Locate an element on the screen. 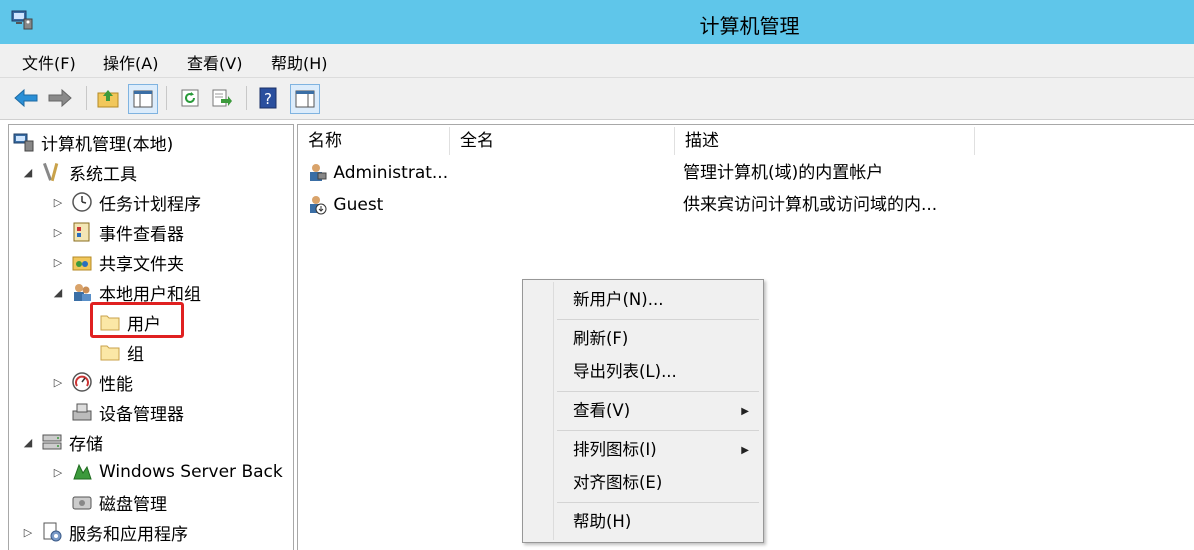 The height and width of the screenshot is (550, 1194). services-icon is located at coordinates (52, 532).